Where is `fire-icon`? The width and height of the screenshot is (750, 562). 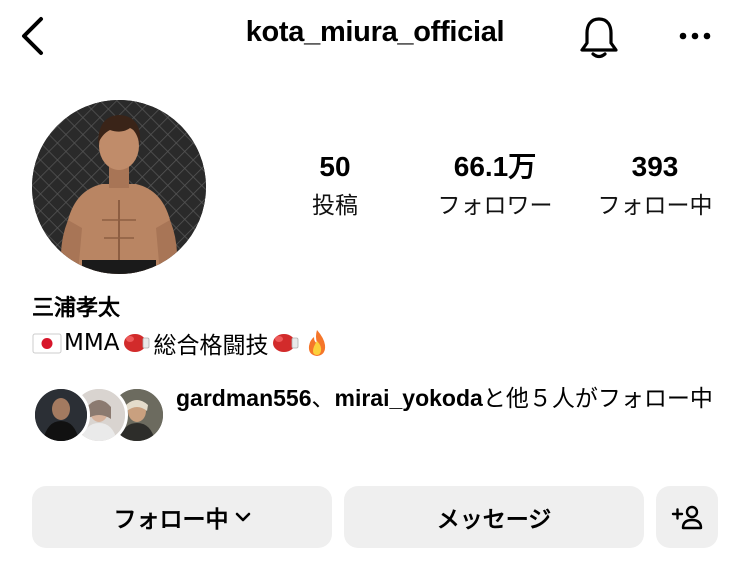 fire-icon is located at coordinates (317, 343).